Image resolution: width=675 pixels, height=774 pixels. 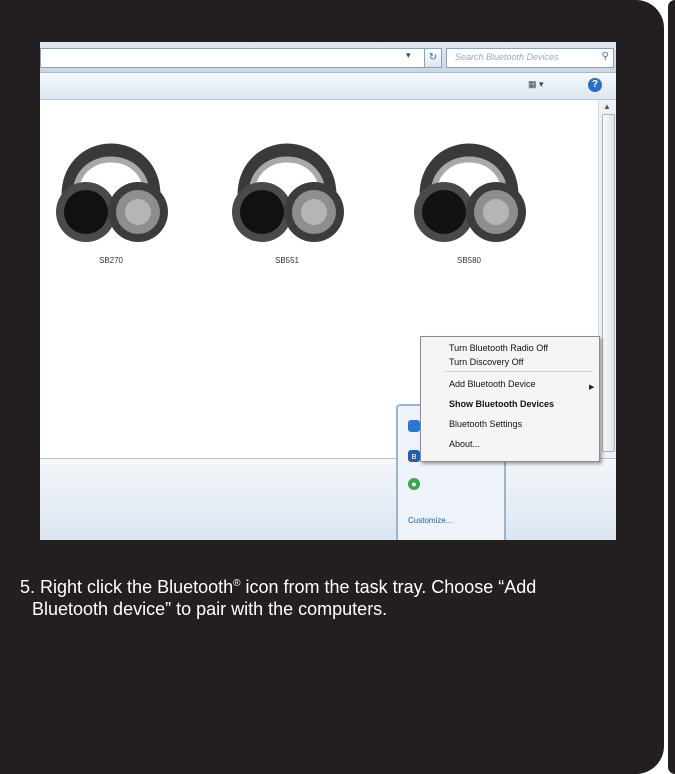 I want to click on tray-app-icon, so click(x=414, y=426).